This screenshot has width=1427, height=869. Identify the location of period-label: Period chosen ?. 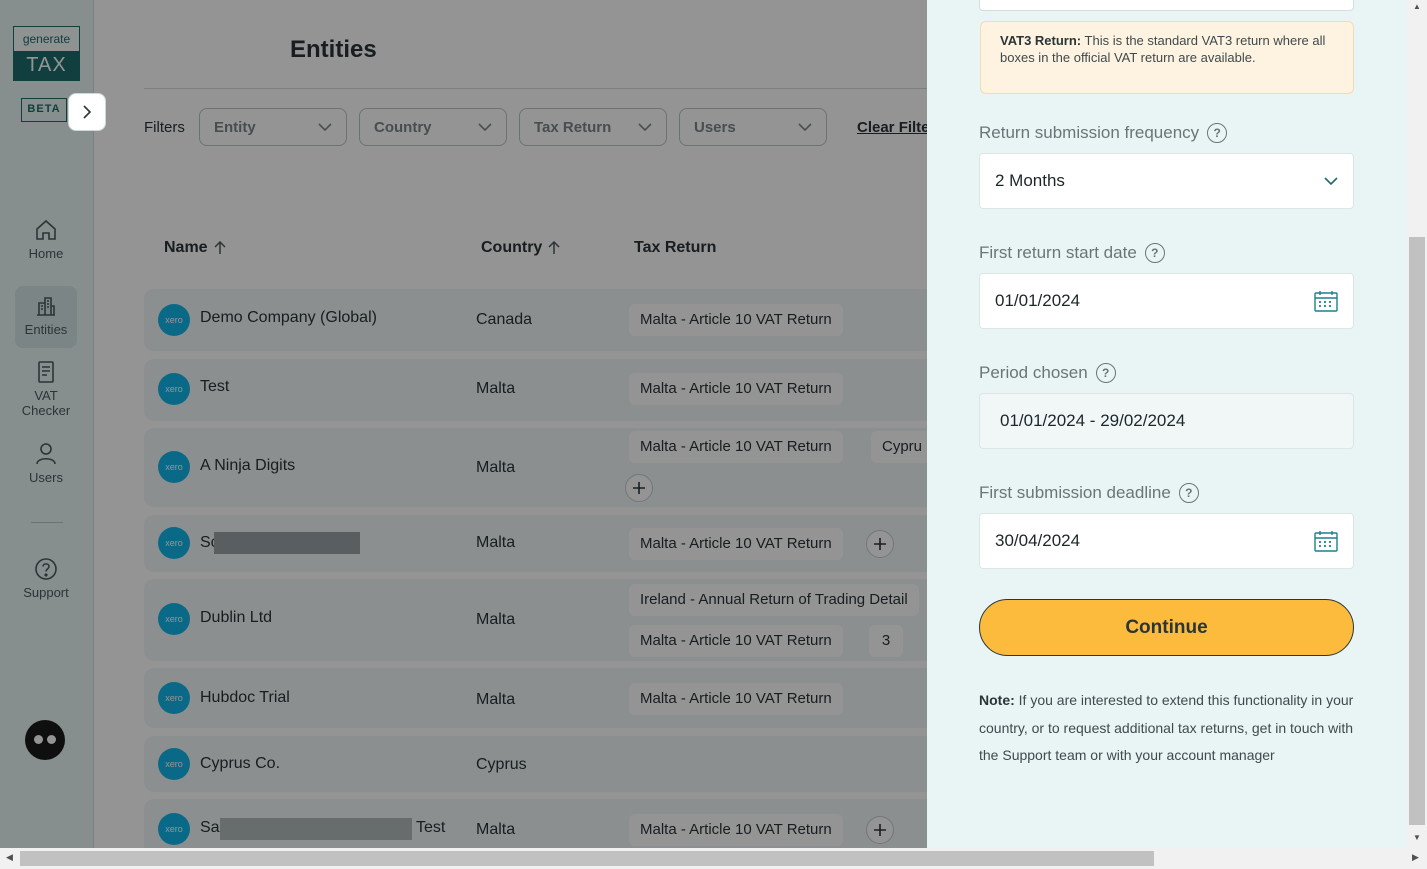
(1047, 373).